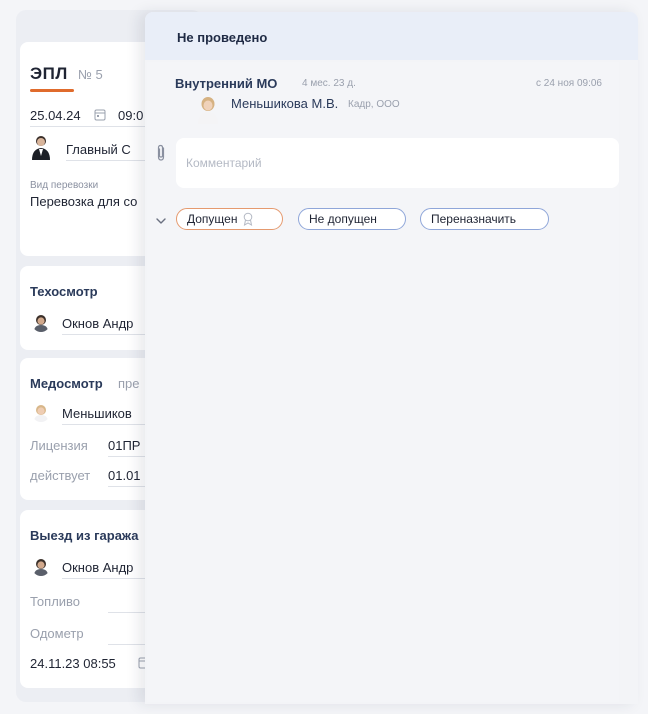  What do you see at coordinates (124, 475) in the screenshot?
I see `valid-value: 01.01` at bounding box center [124, 475].